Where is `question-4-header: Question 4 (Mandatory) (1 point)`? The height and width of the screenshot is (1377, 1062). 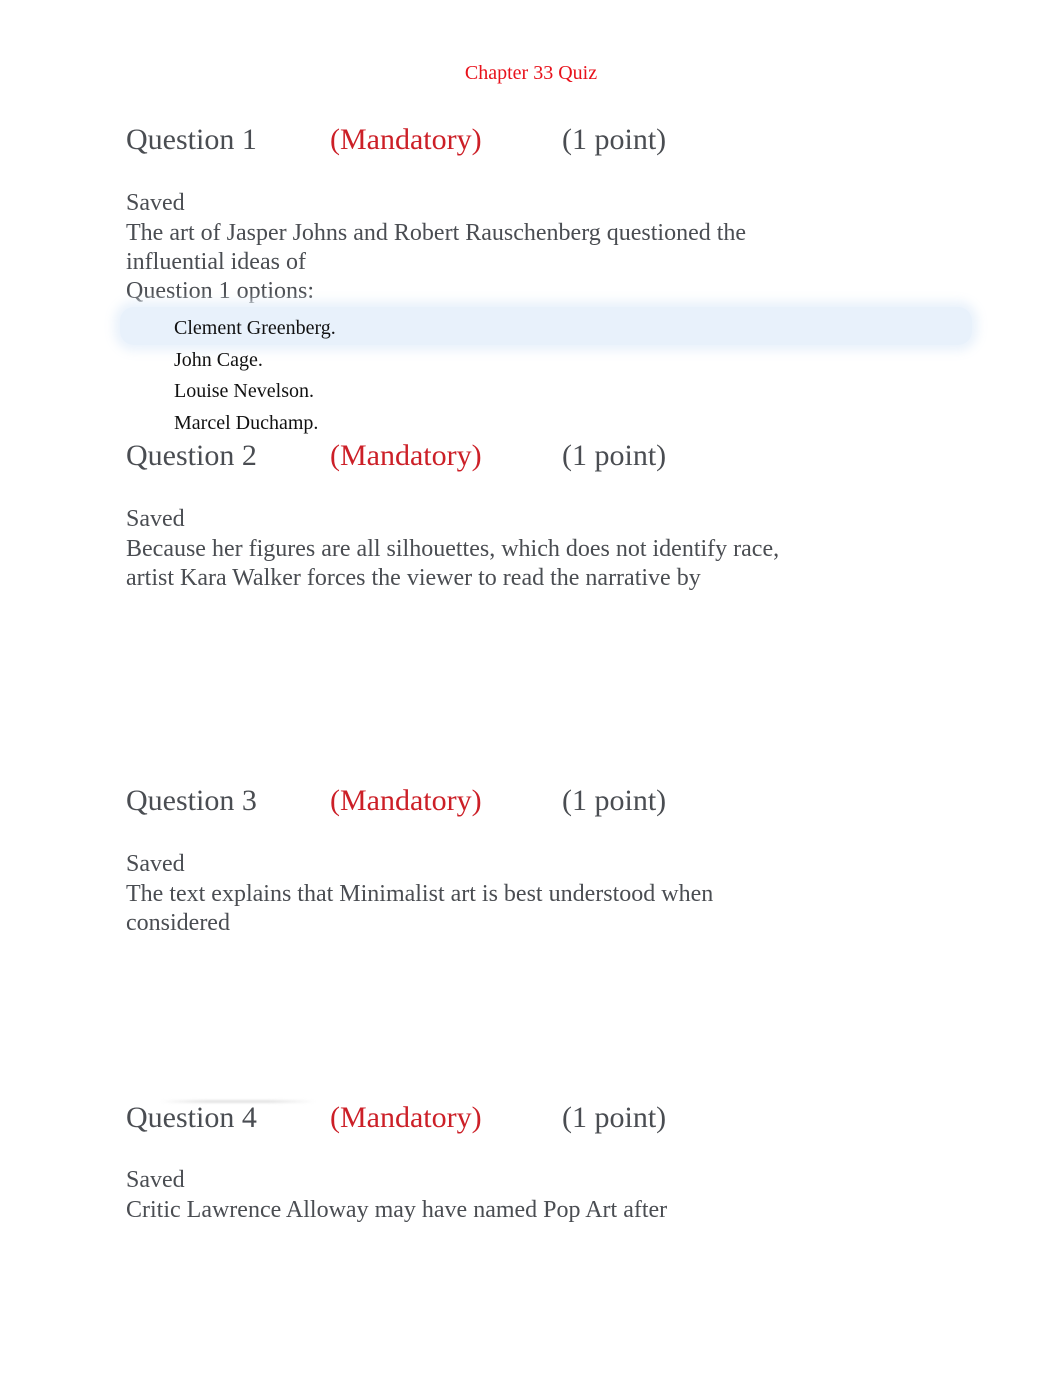
question-4-header: Question 4 (Mandatory) (1 point) is located at coordinates (476, 1120).